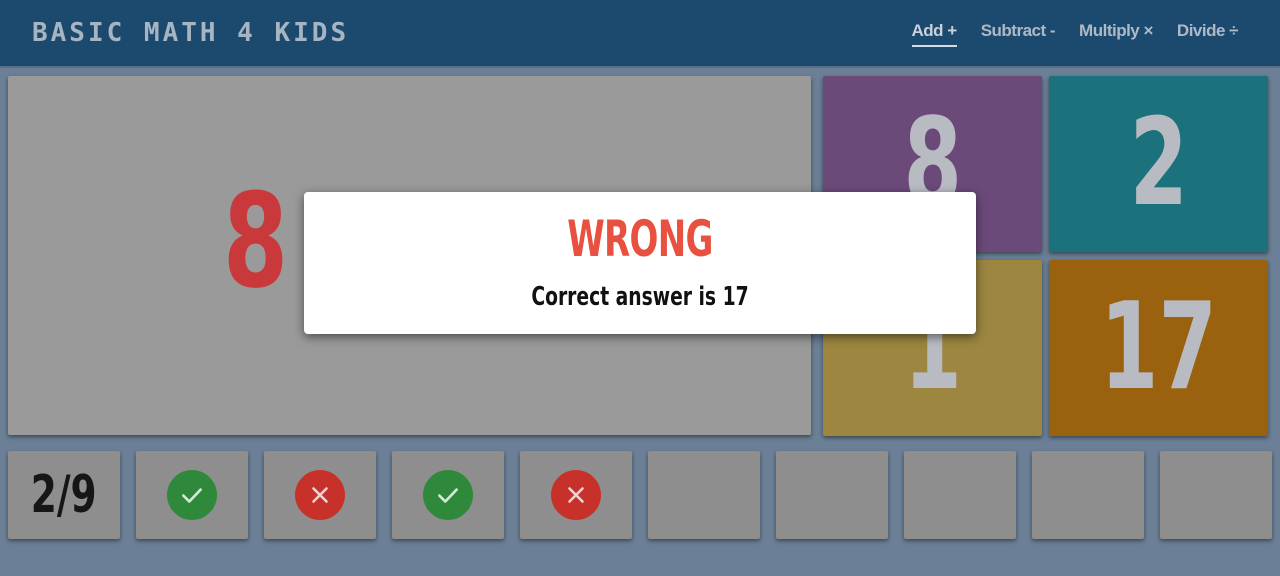 The image size is (1280, 576). Describe the element at coordinates (640, 239) in the screenshot. I see `modal-title: WRONG` at that location.